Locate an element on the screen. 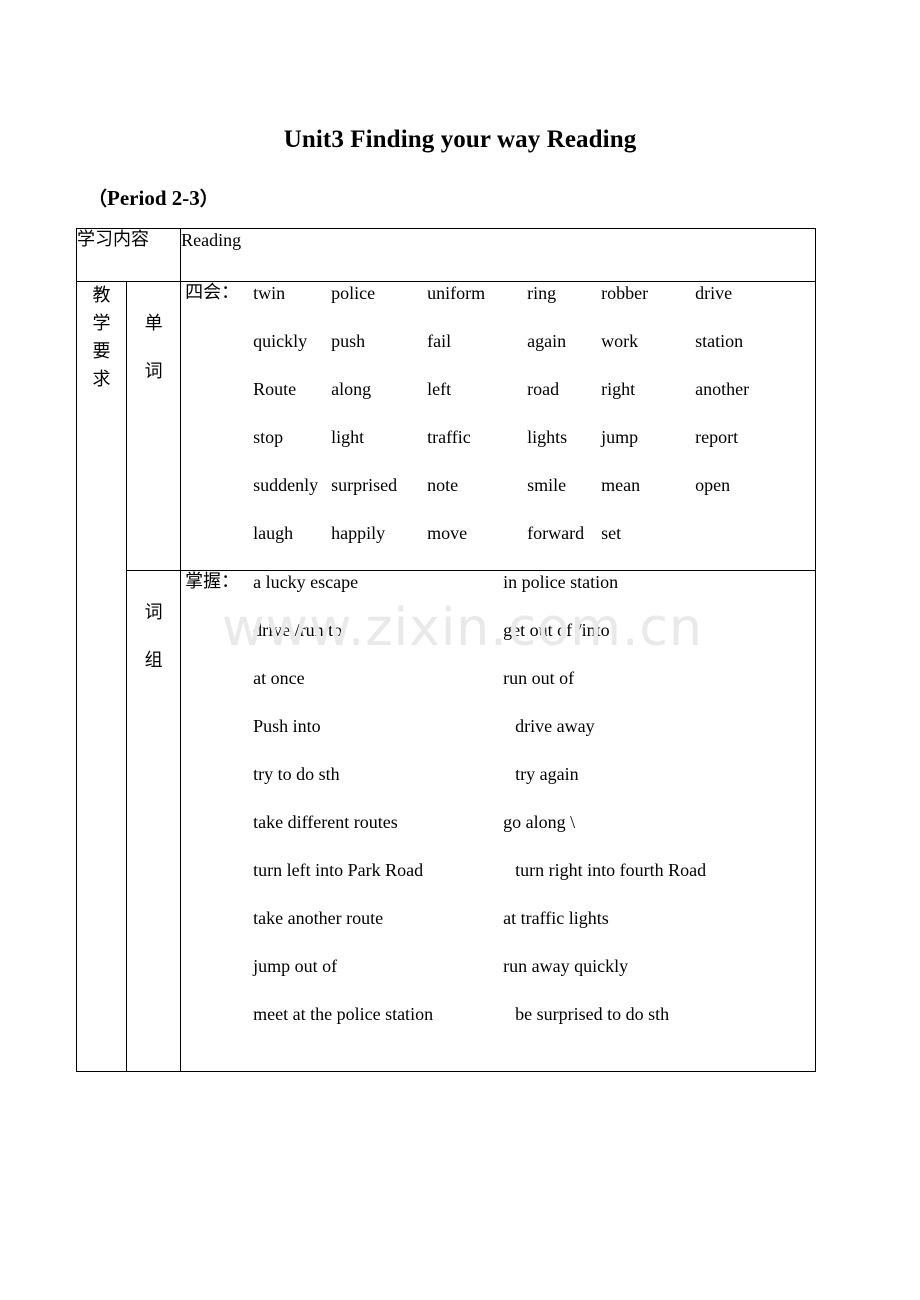 The height and width of the screenshot is (1300, 920). word-item: push is located at coordinates (348, 341).